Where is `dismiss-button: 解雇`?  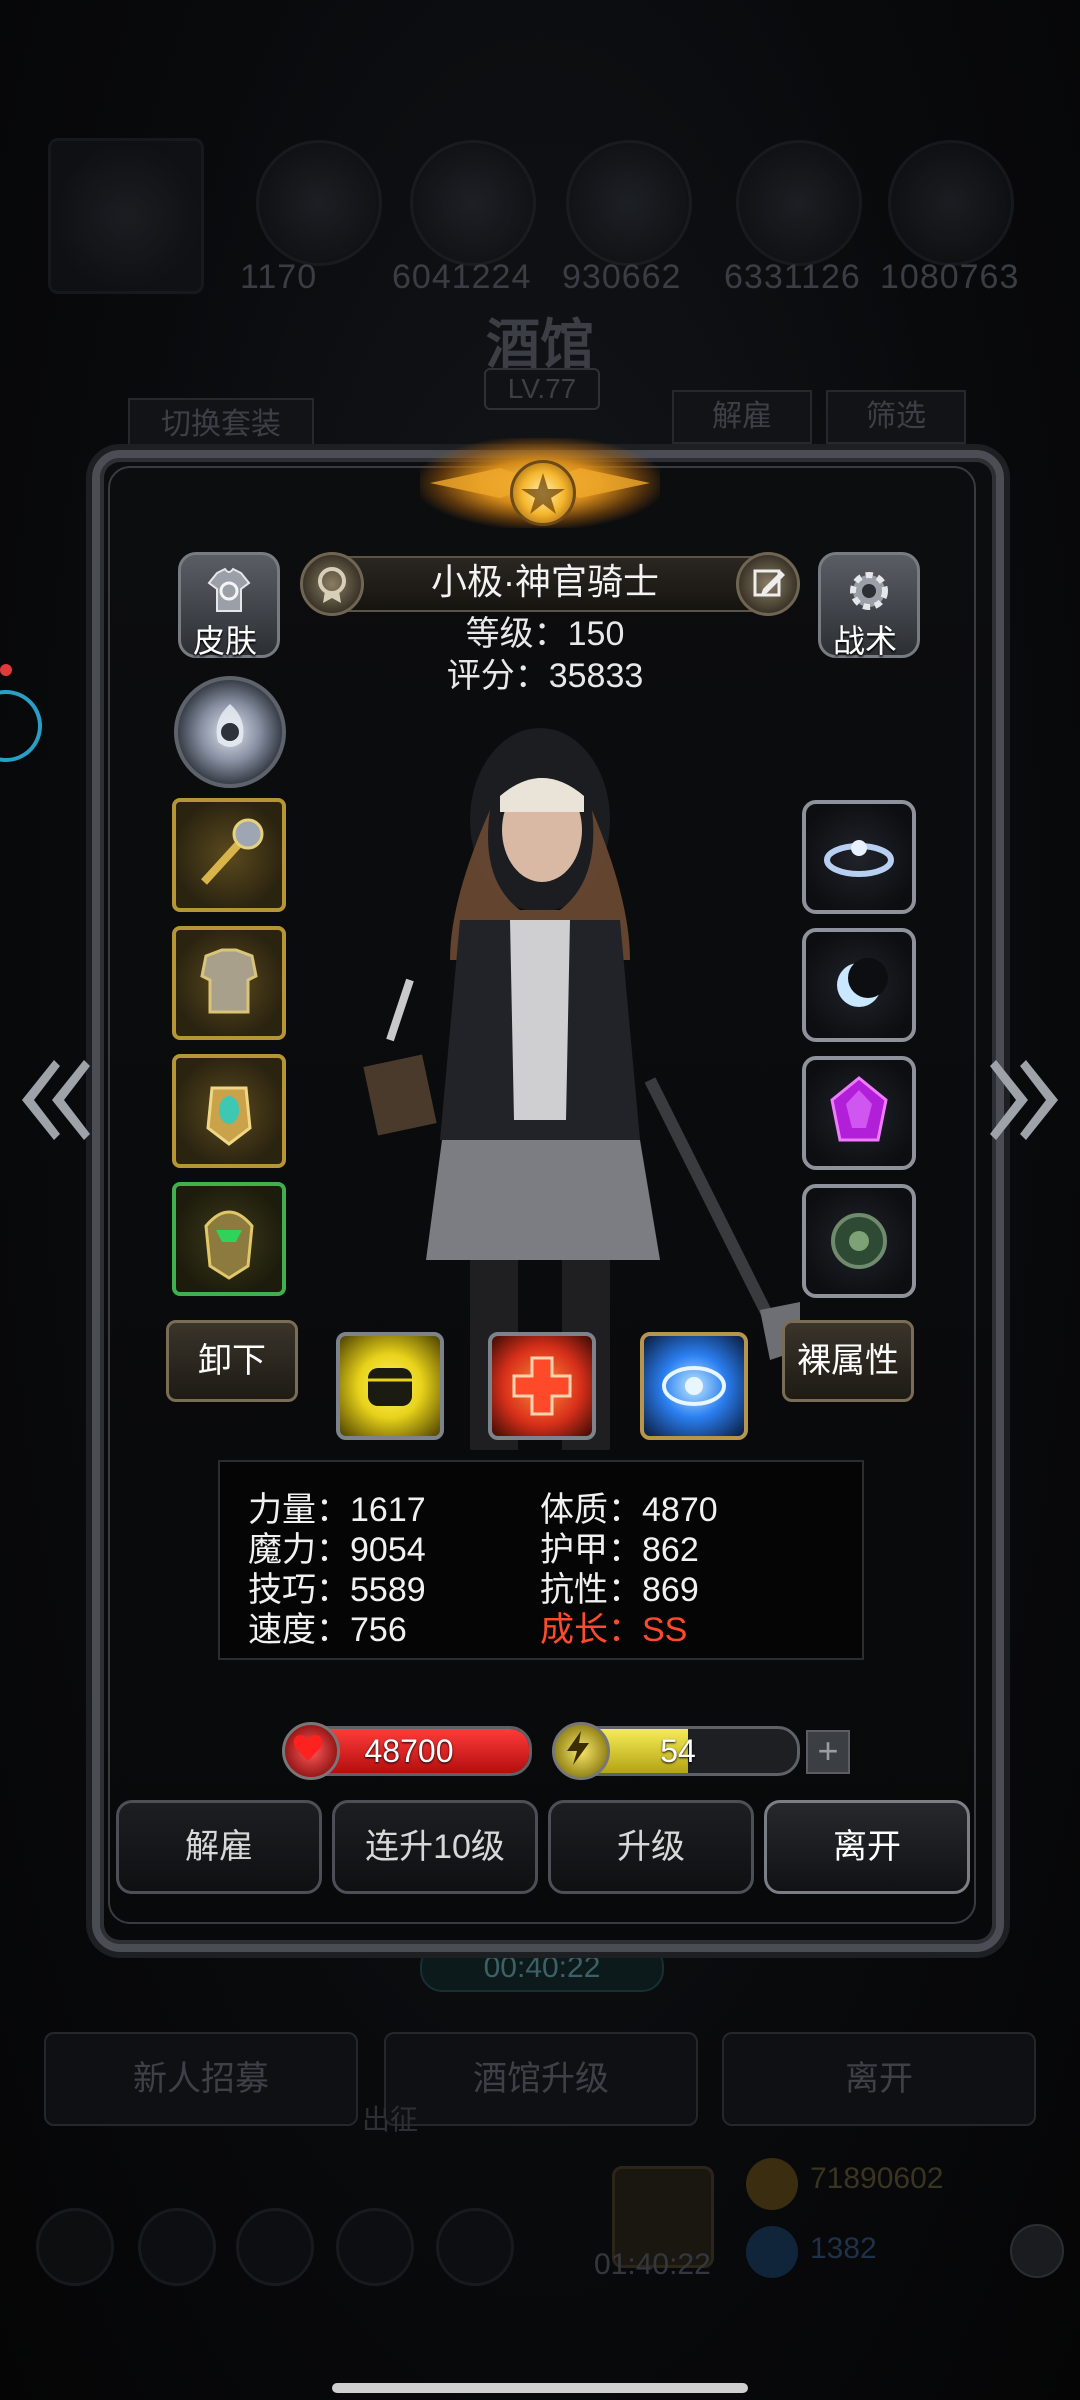 dismiss-button: 解雇 is located at coordinates (219, 1847).